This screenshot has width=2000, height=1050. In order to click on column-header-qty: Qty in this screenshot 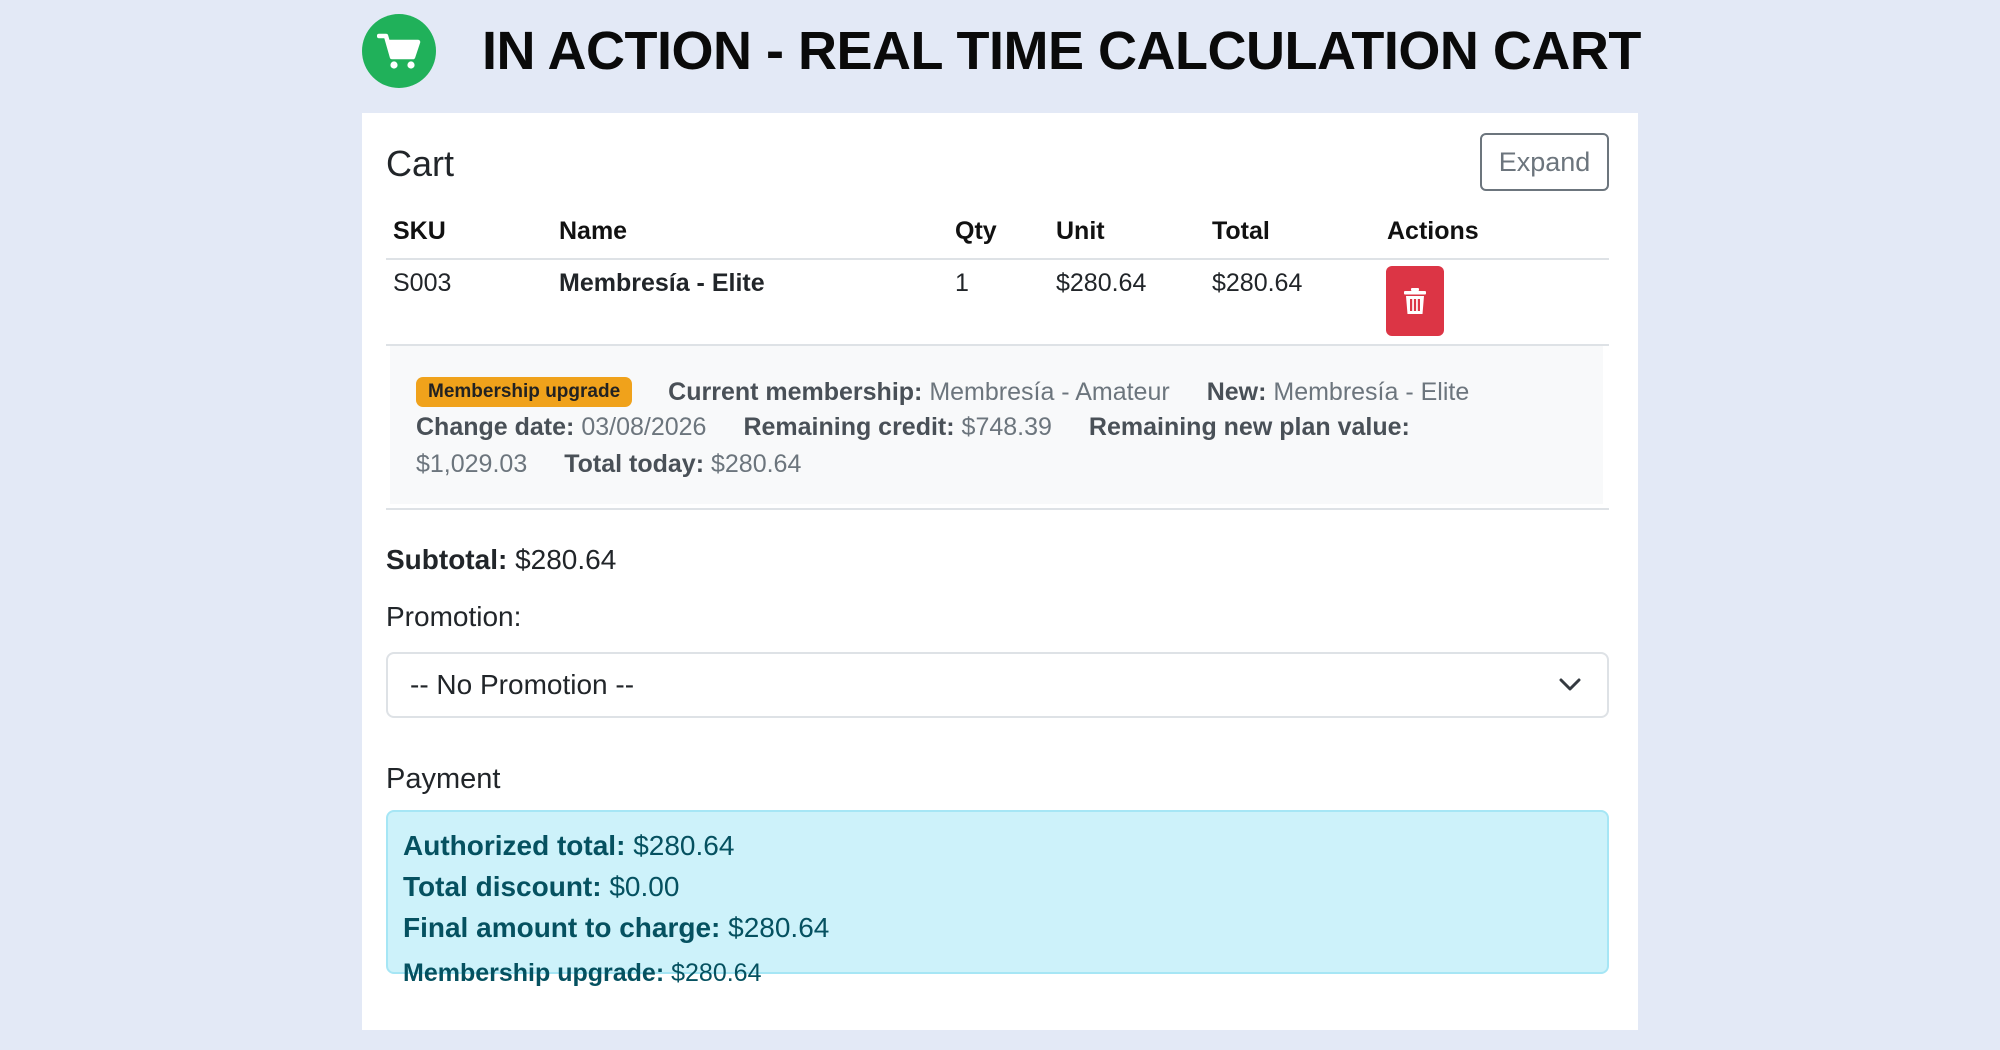, I will do `click(976, 231)`.